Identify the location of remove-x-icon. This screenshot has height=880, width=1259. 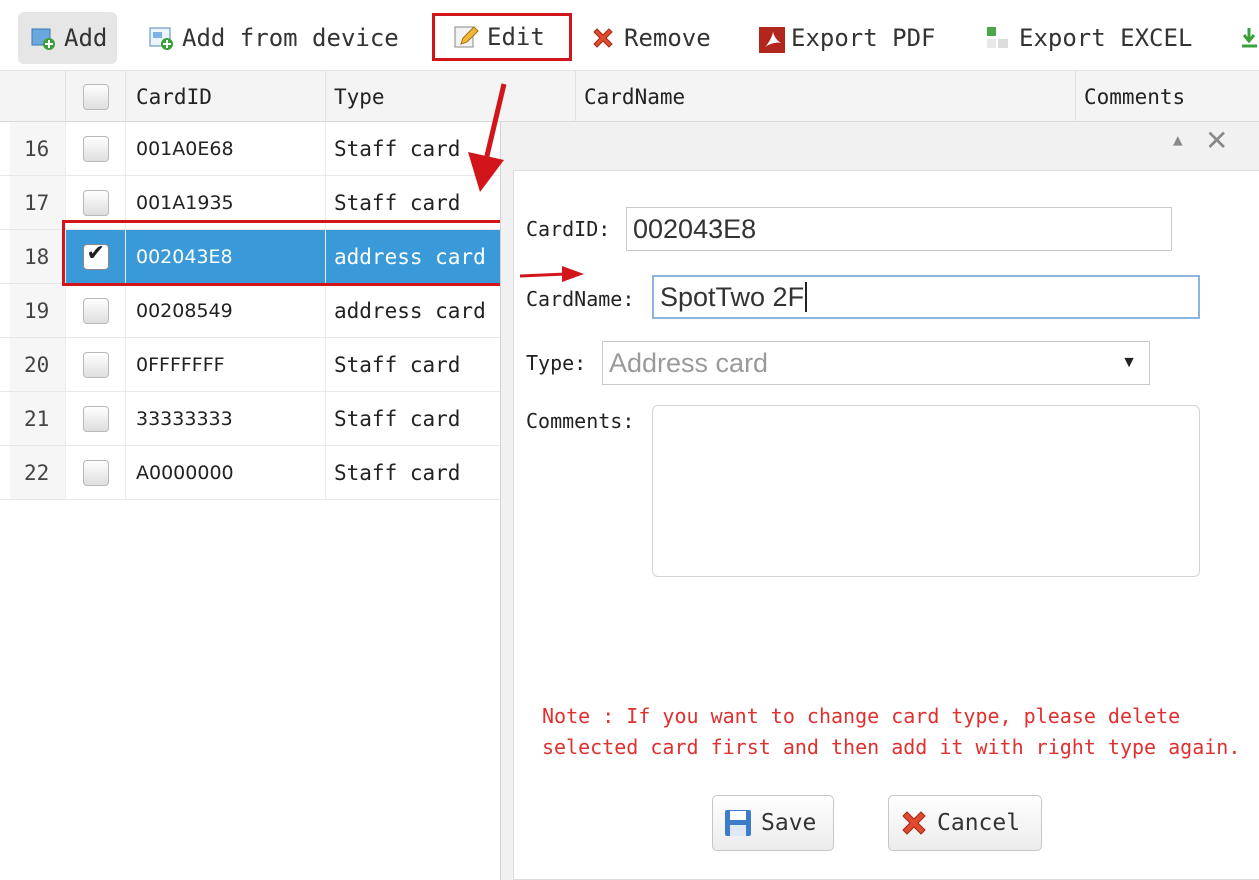
(603, 38).